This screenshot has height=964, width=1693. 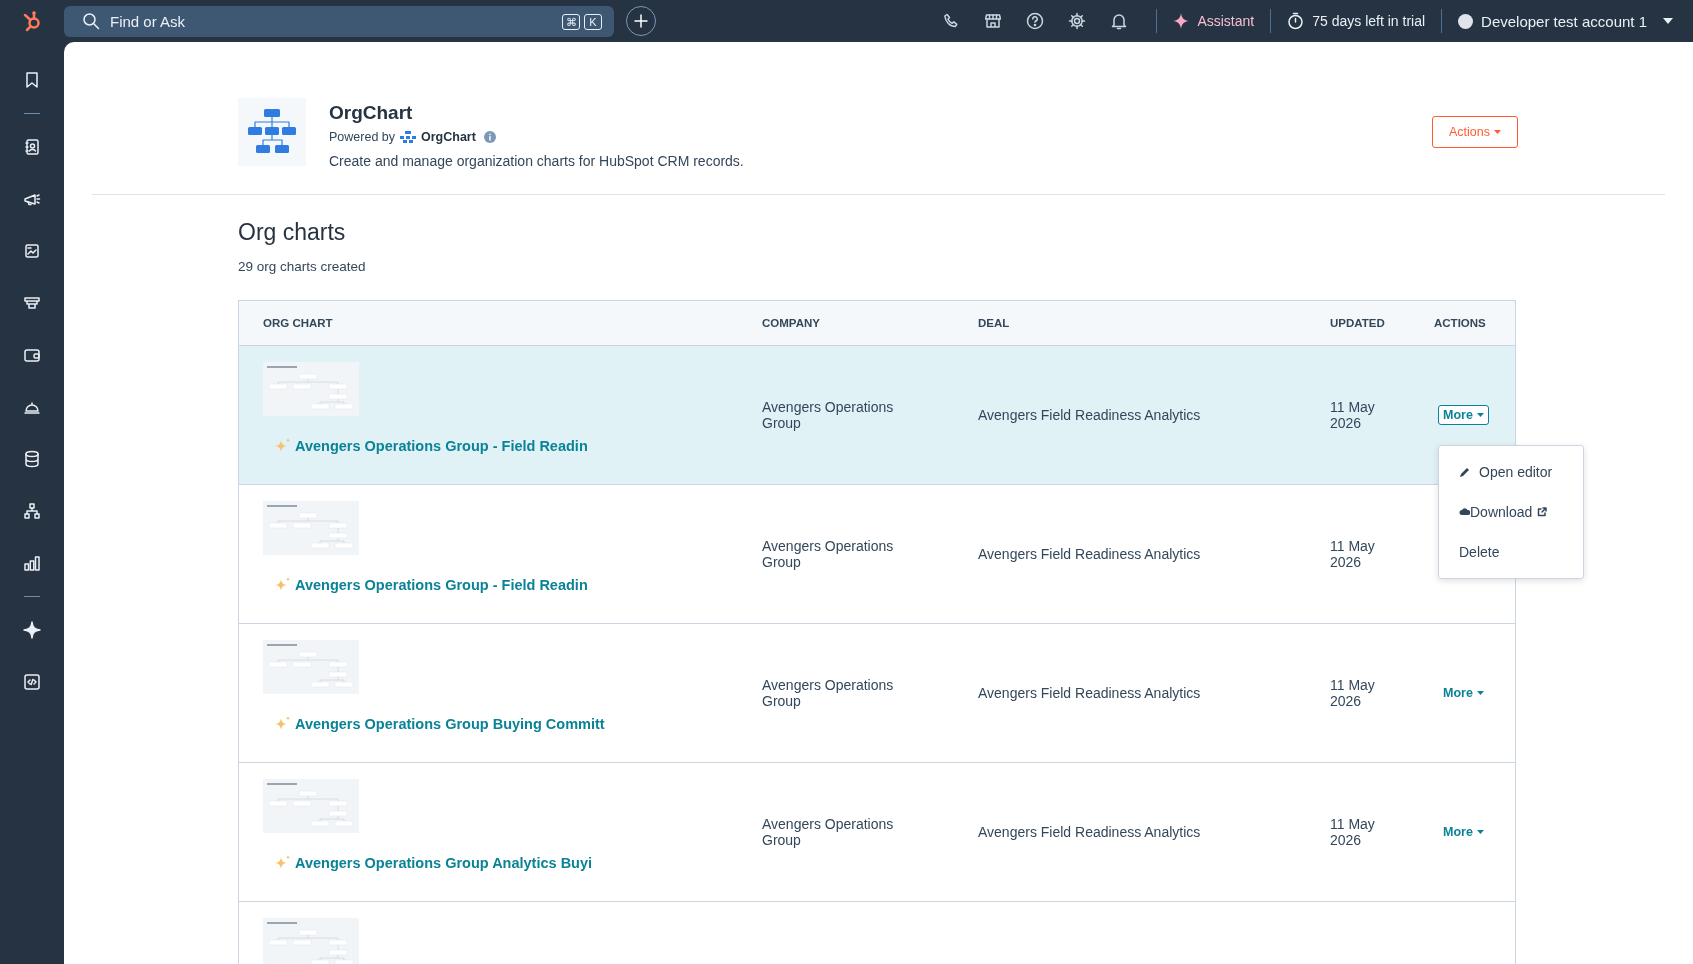 I want to click on column-header: UPDATED, so click(x=1358, y=323).